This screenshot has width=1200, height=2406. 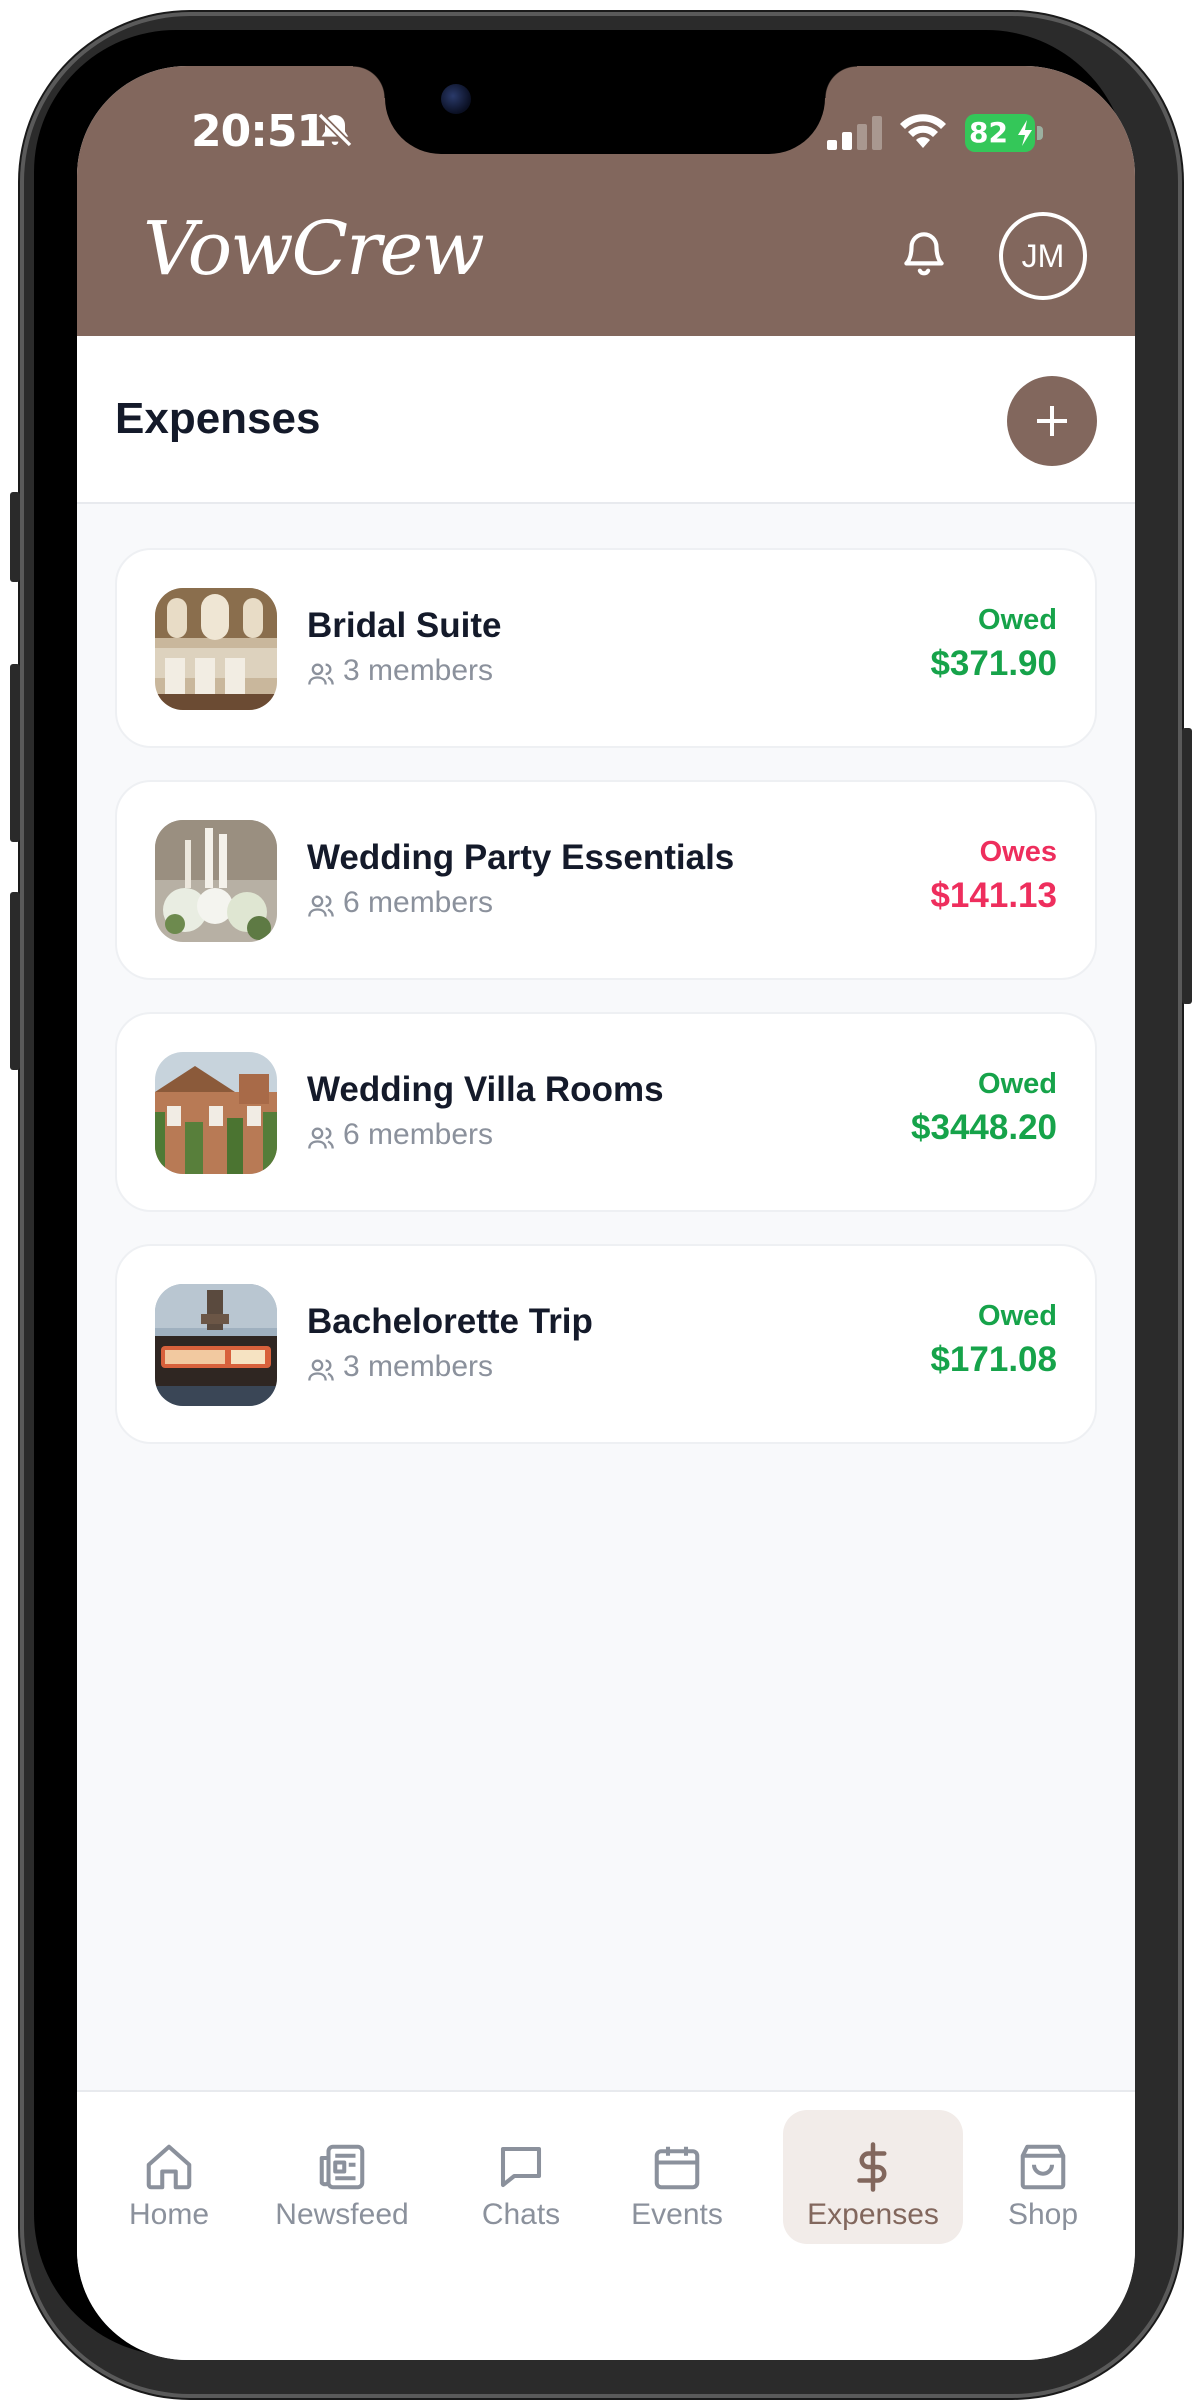 I want to click on add-expense-button, so click(x=1052, y=421).